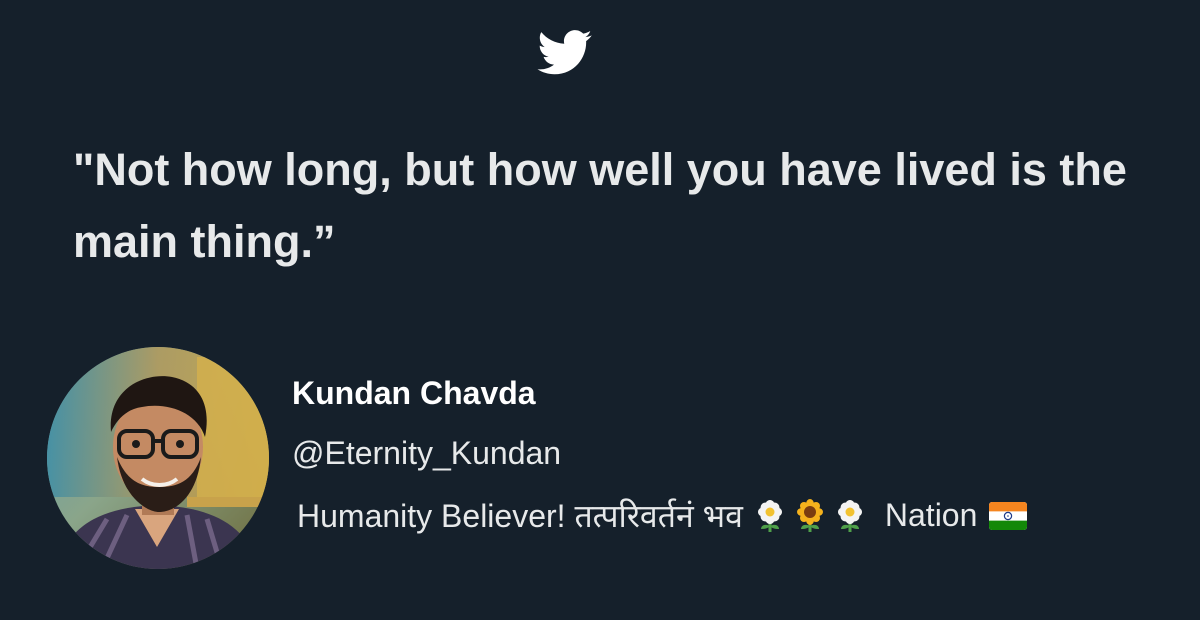 This screenshot has width=1200, height=620. What do you see at coordinates (565, 53) in the screenshot?
I see `twitter-bird-icon` at bounding box center [565, 53].